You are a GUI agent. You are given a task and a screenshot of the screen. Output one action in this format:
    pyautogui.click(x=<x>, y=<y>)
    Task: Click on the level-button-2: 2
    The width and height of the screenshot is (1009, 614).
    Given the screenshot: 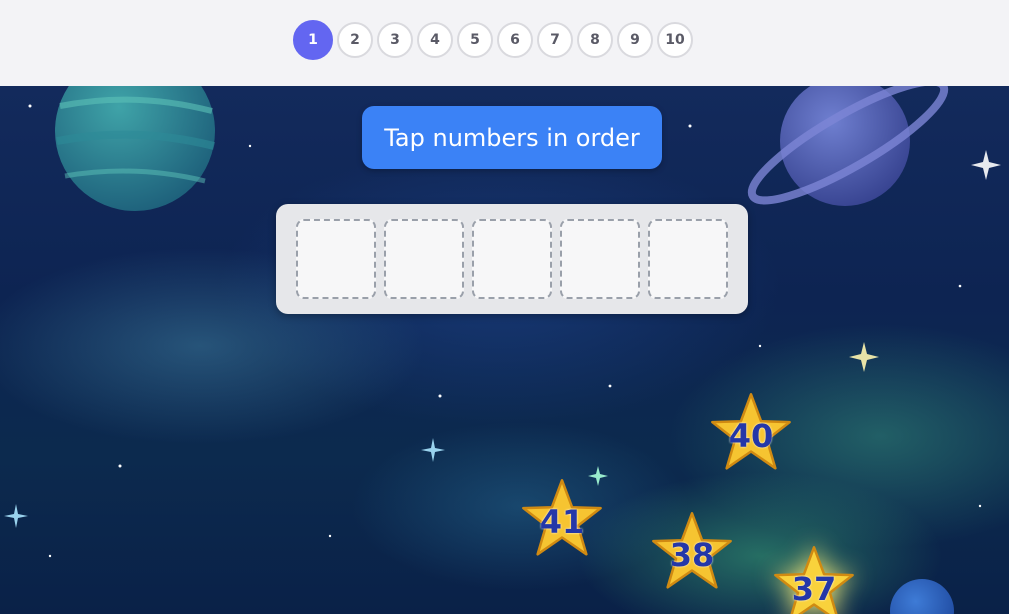 What is the action you would take?
    pyautogui.click(x=355, y=40)
    